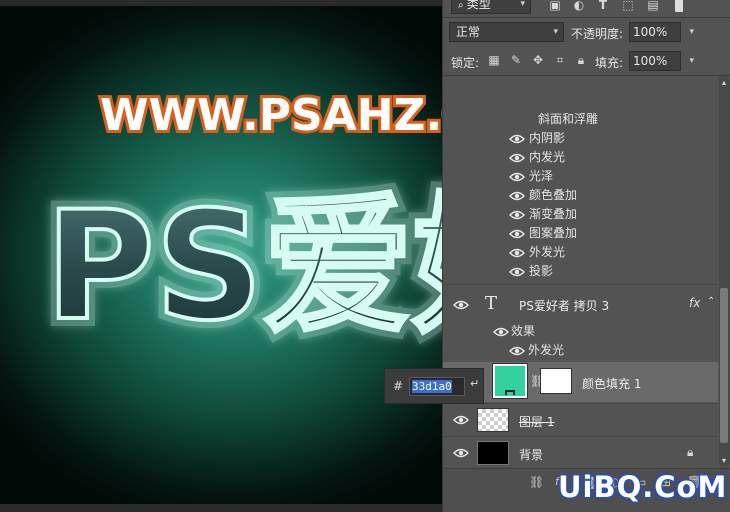 The image size is (730, 512). What do you see at coordinates (724, 83) in the screenshot?
I see `scroll-up-arrow-icon: ▴` at bounding box center [724, 83].